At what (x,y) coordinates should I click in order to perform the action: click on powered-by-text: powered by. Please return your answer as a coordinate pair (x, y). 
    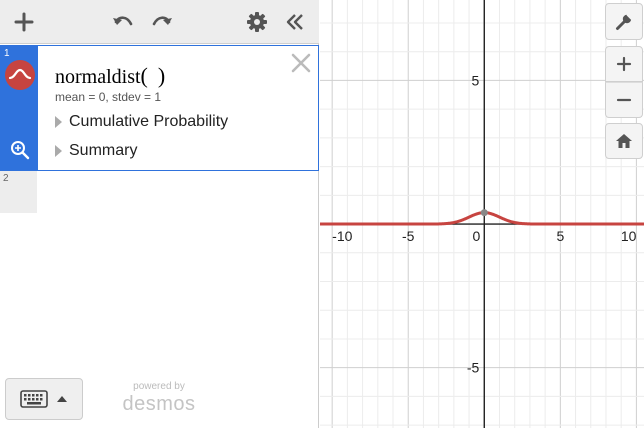
    Looking at the image, I should click on (159, 386).